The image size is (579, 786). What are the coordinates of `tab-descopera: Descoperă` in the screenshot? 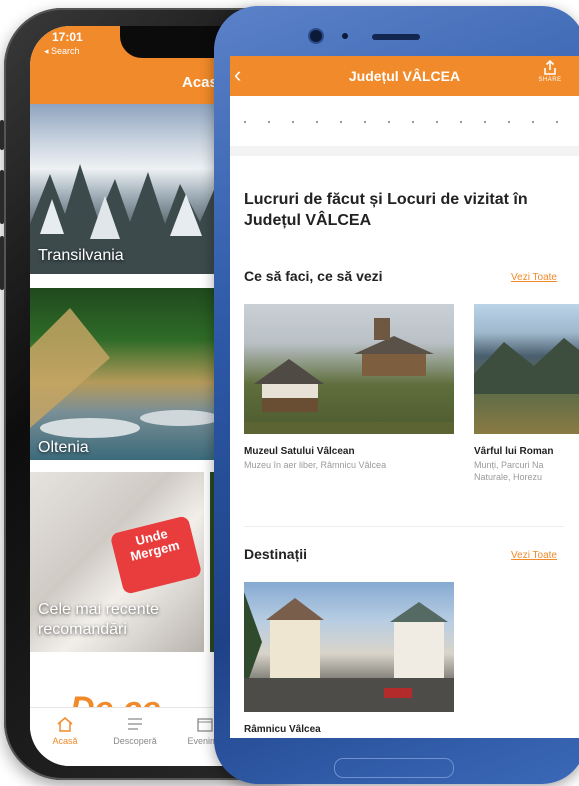 It's located at (135, 731).